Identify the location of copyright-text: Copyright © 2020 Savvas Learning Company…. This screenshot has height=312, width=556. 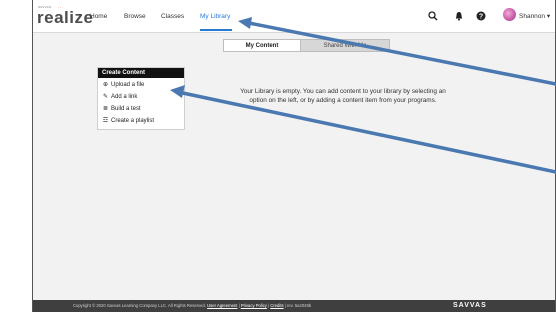
(139, 305).